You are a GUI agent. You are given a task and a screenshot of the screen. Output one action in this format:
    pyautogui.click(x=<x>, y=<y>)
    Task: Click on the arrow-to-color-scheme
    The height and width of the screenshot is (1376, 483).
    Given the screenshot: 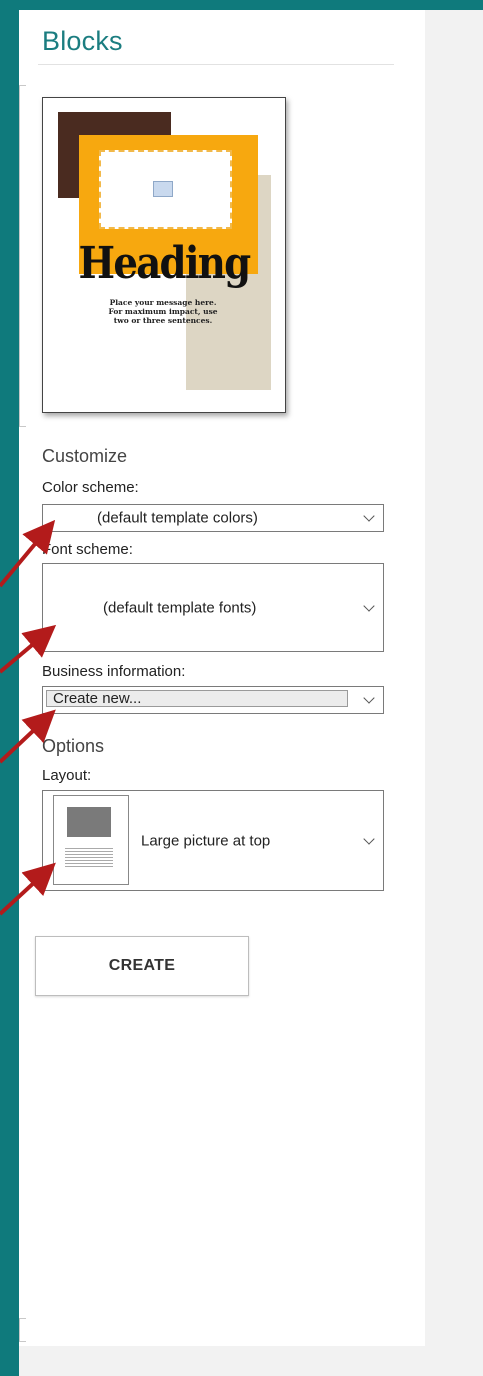 What is the action you would take?
    pyautogui.click(x=28, y=553)
    